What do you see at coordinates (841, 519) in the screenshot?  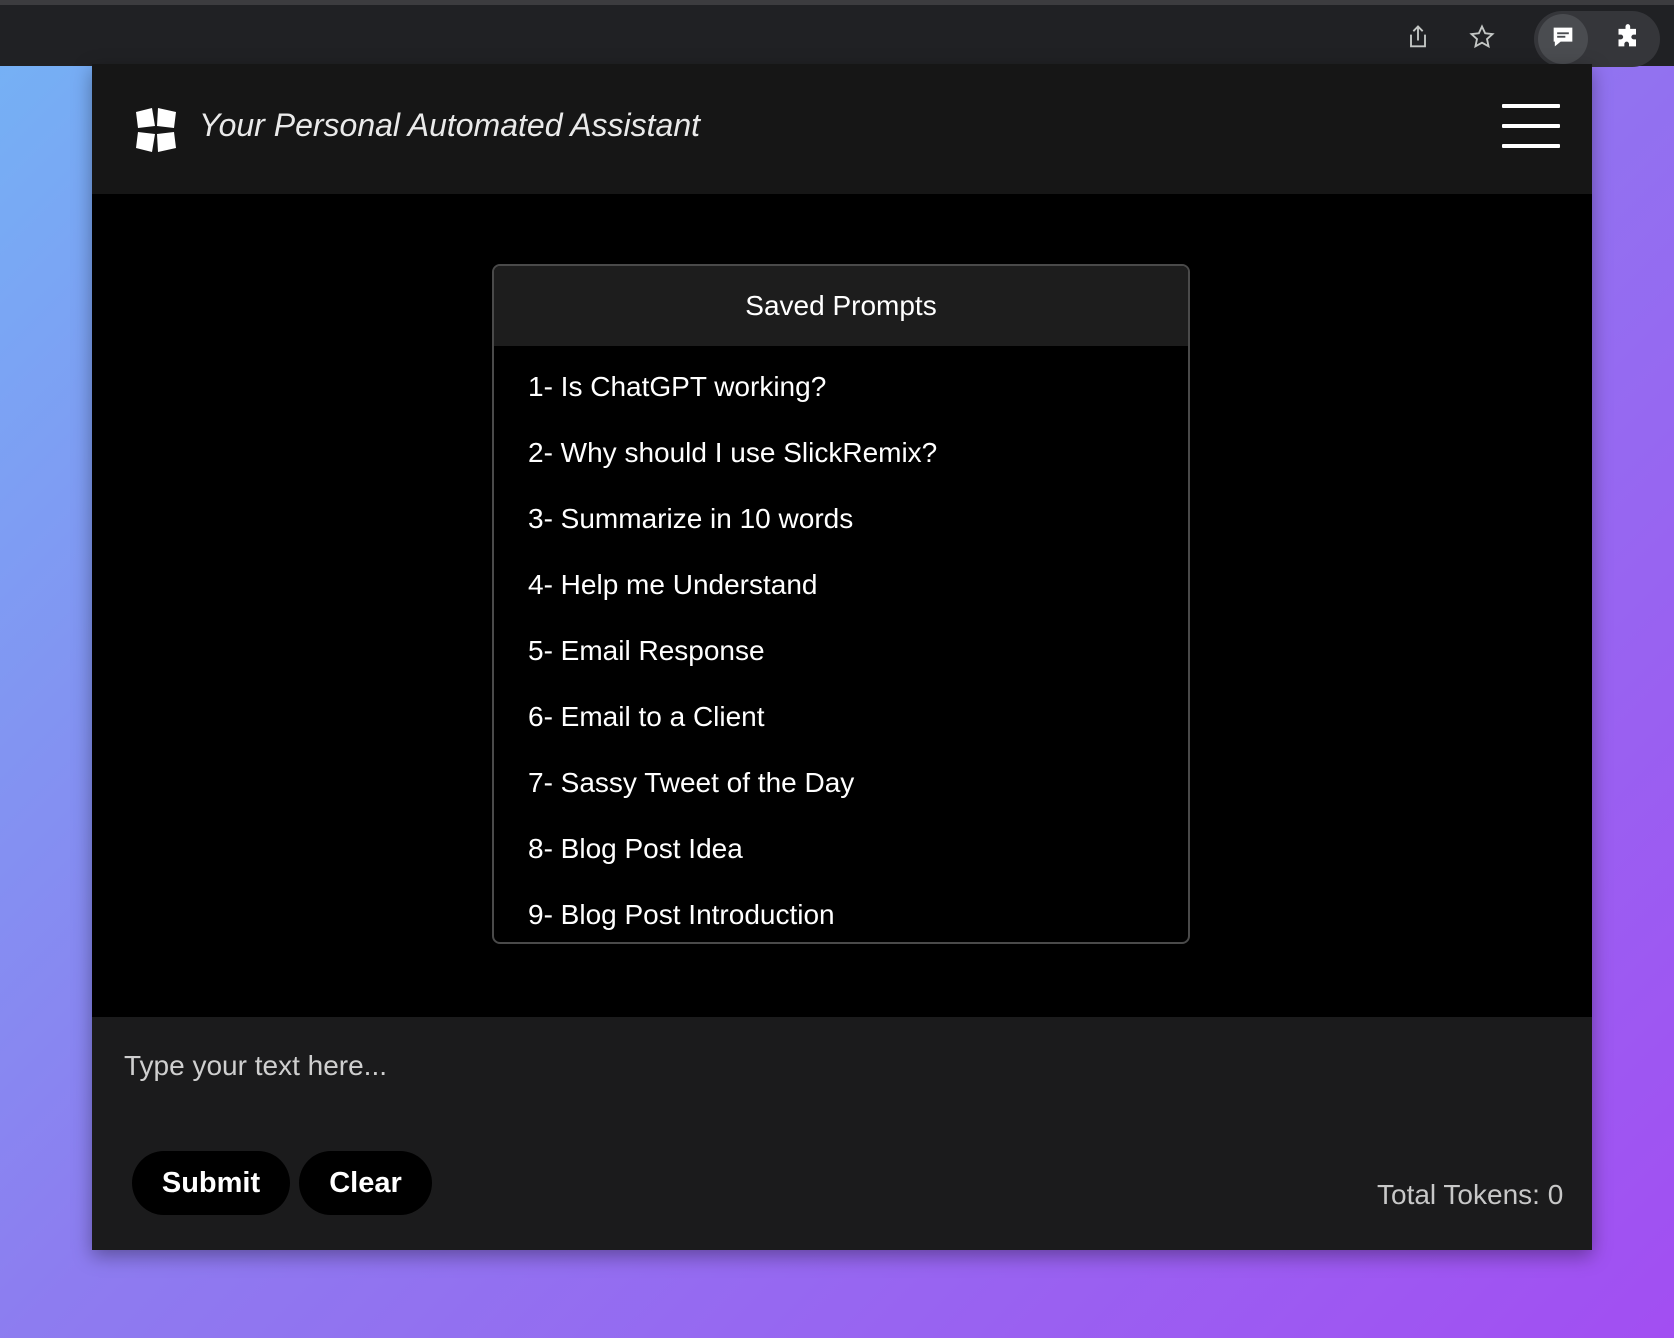 I see `saved-prompt-item: 3- Summarize in 10 words` at bounding box center [841, 519].